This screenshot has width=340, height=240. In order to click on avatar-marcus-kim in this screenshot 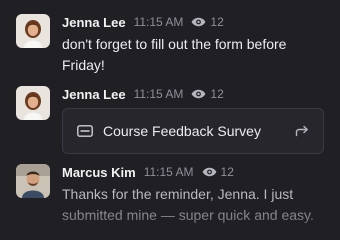, I will do `click(33, 181)`.